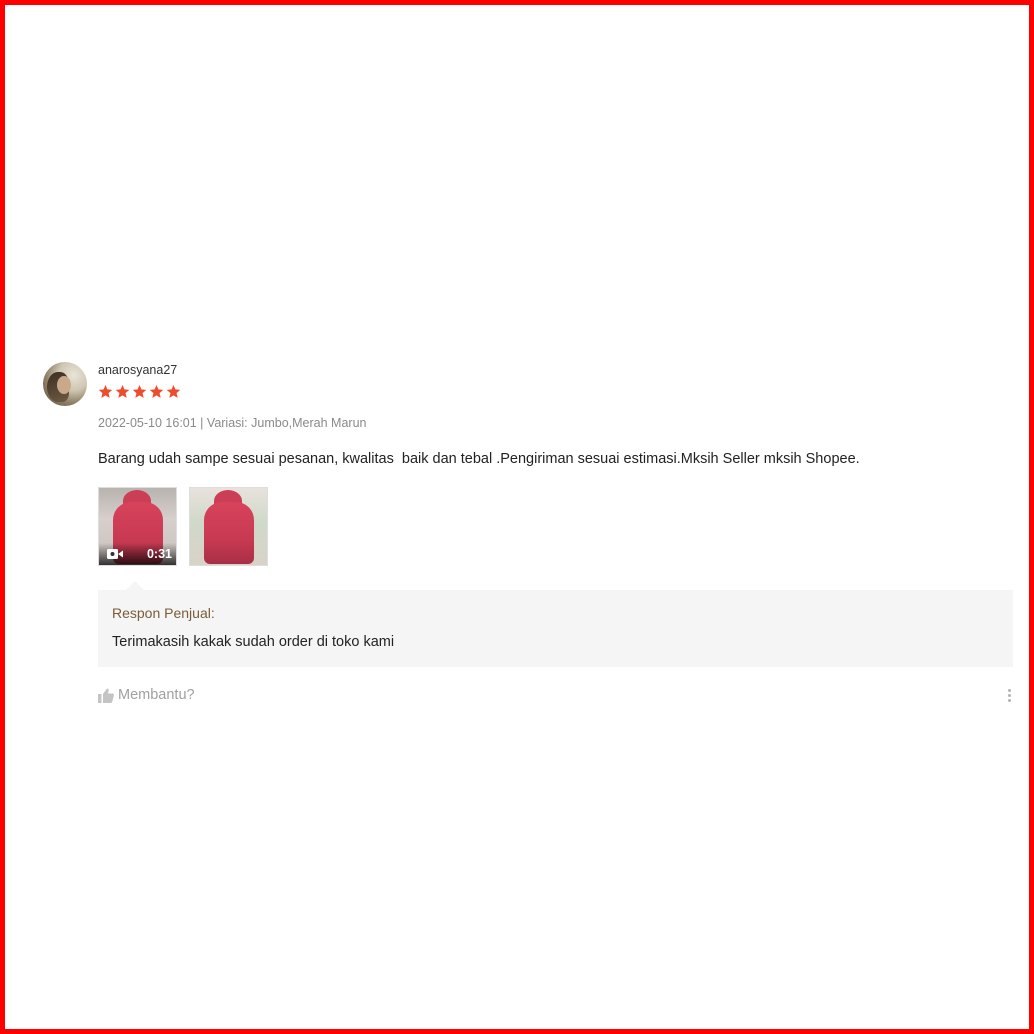  I want to click on reviewer-username: anarosyana27, so click(555, 370).